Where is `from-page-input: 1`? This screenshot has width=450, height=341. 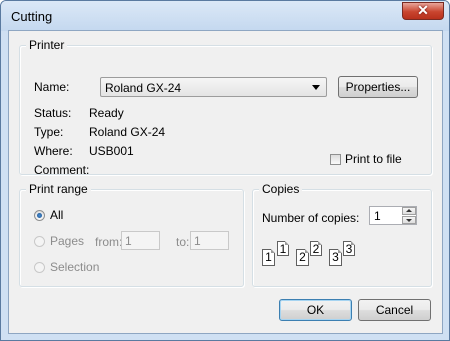
from-page-input: 1 is located at coordinates (140, 240).